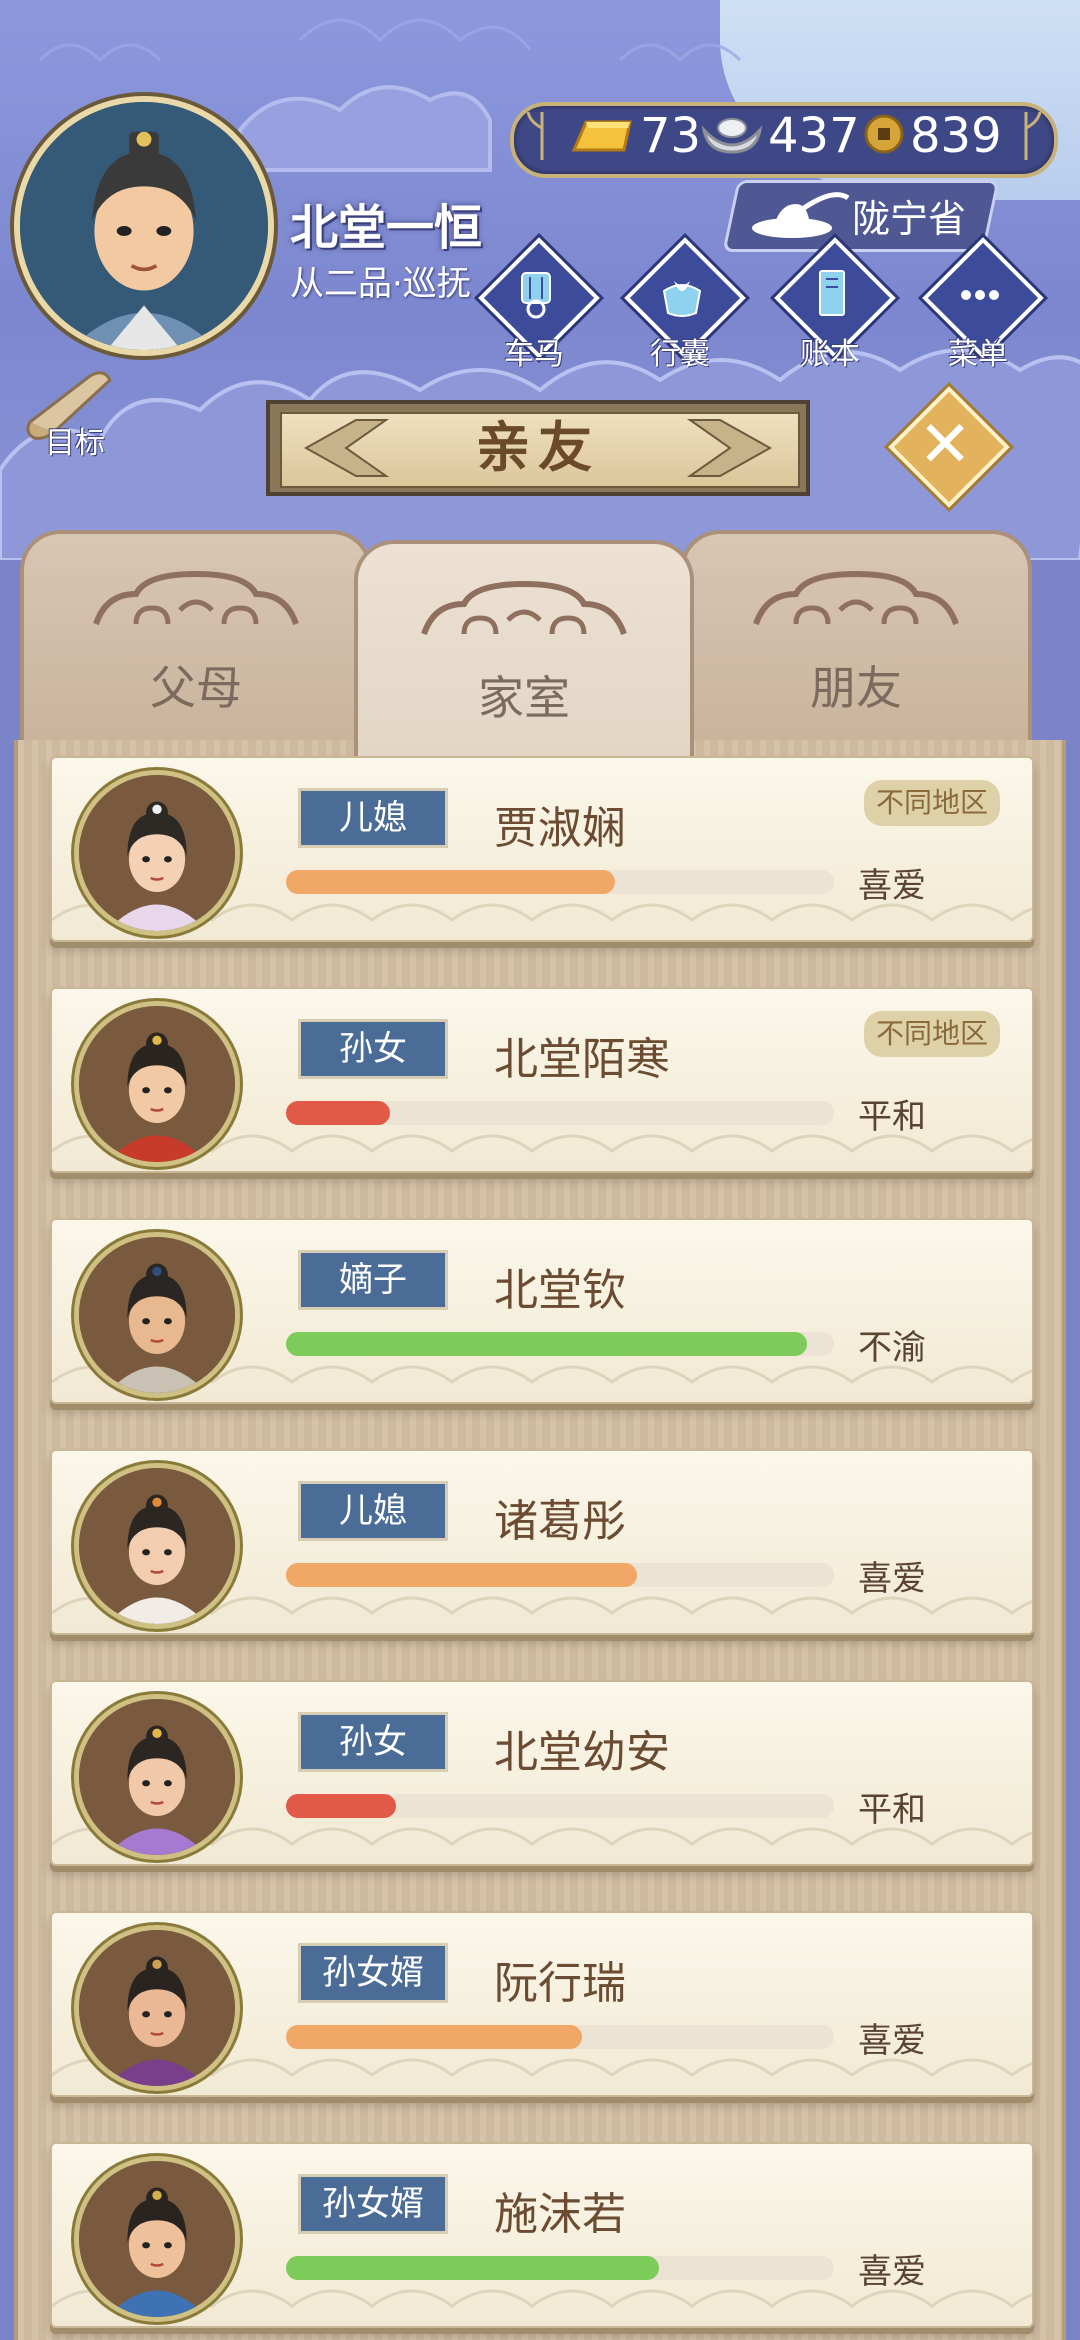  Describe the element at coordinates (373, 1280) in the screenshot. I see `relation-tag: 嫡子` at that location.